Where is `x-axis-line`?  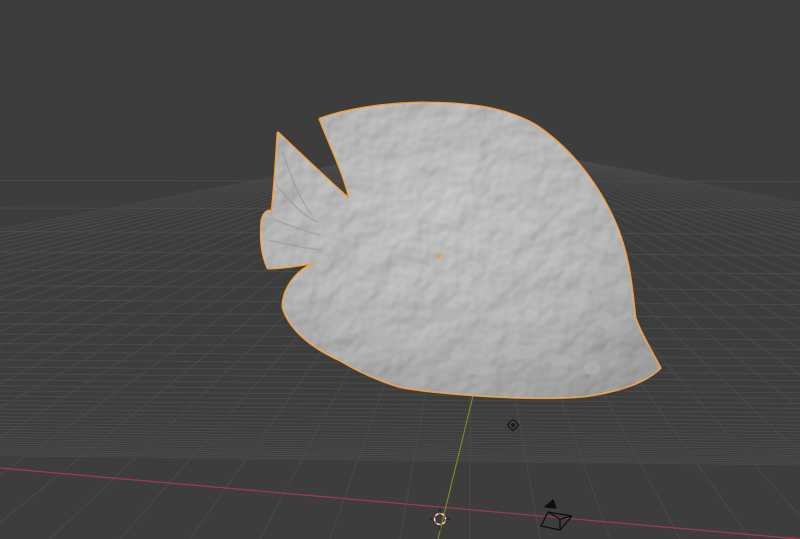 x-axis-line is located at coordinates (400, 503).